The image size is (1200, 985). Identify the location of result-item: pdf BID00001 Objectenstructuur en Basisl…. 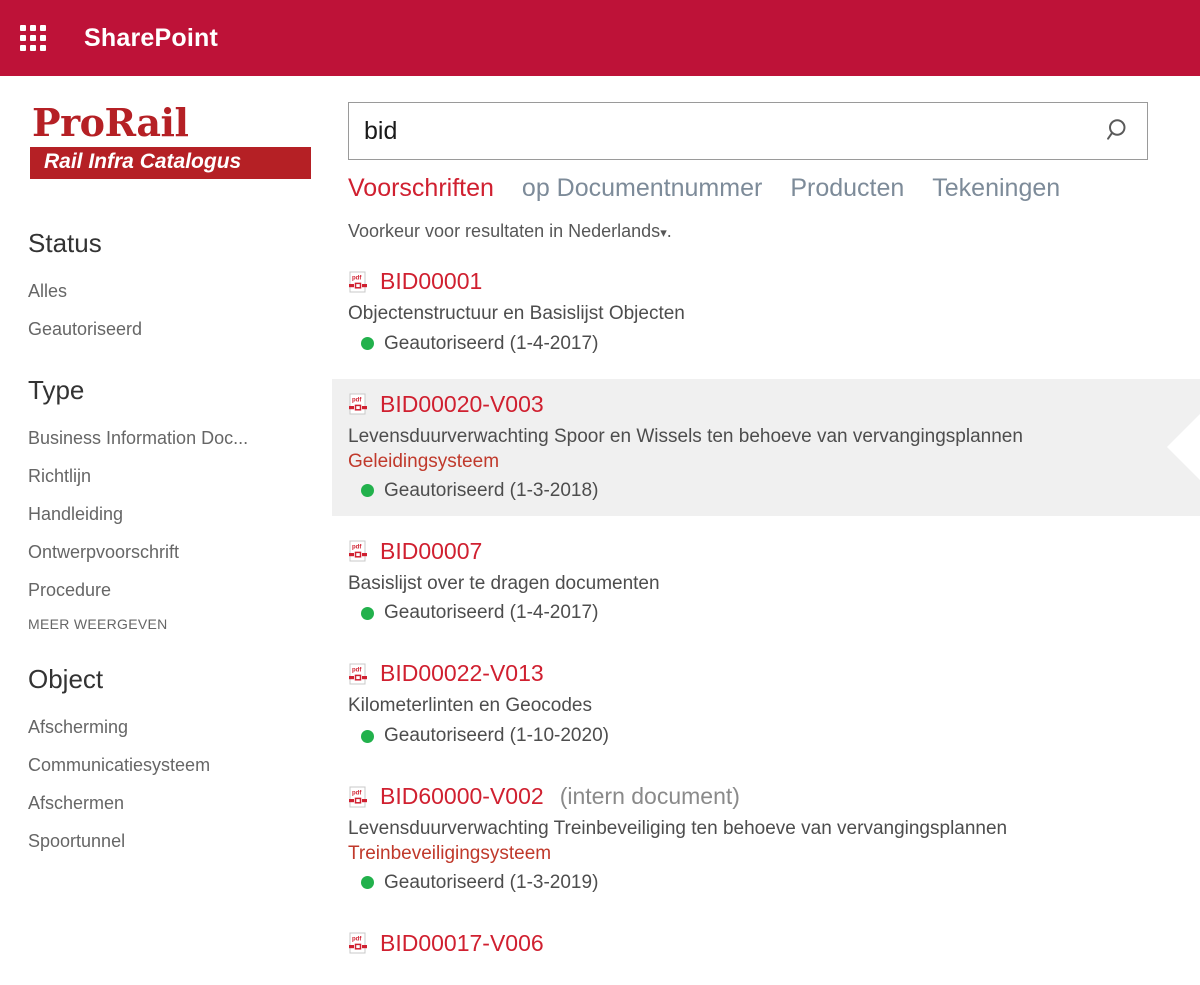
(766, 312).